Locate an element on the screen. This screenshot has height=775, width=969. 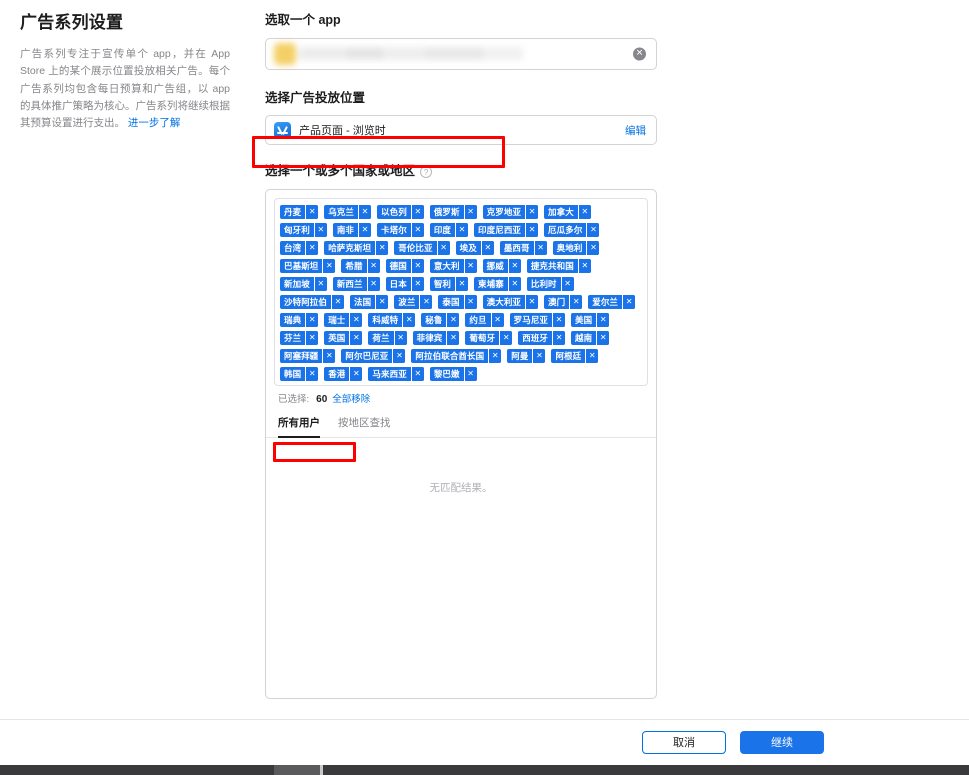
country-tag: 印度尼西亚 ✕ is located at coordinates (506, 229).